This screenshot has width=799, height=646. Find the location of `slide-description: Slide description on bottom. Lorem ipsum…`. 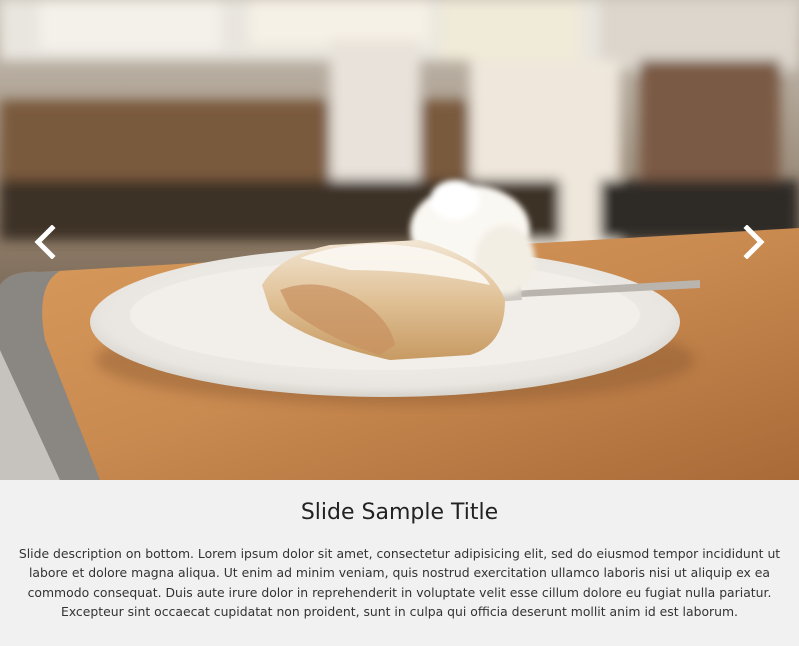

slide-description: Slide description on bottom. Lorem ipsum… is located at coordinates (399, 582).